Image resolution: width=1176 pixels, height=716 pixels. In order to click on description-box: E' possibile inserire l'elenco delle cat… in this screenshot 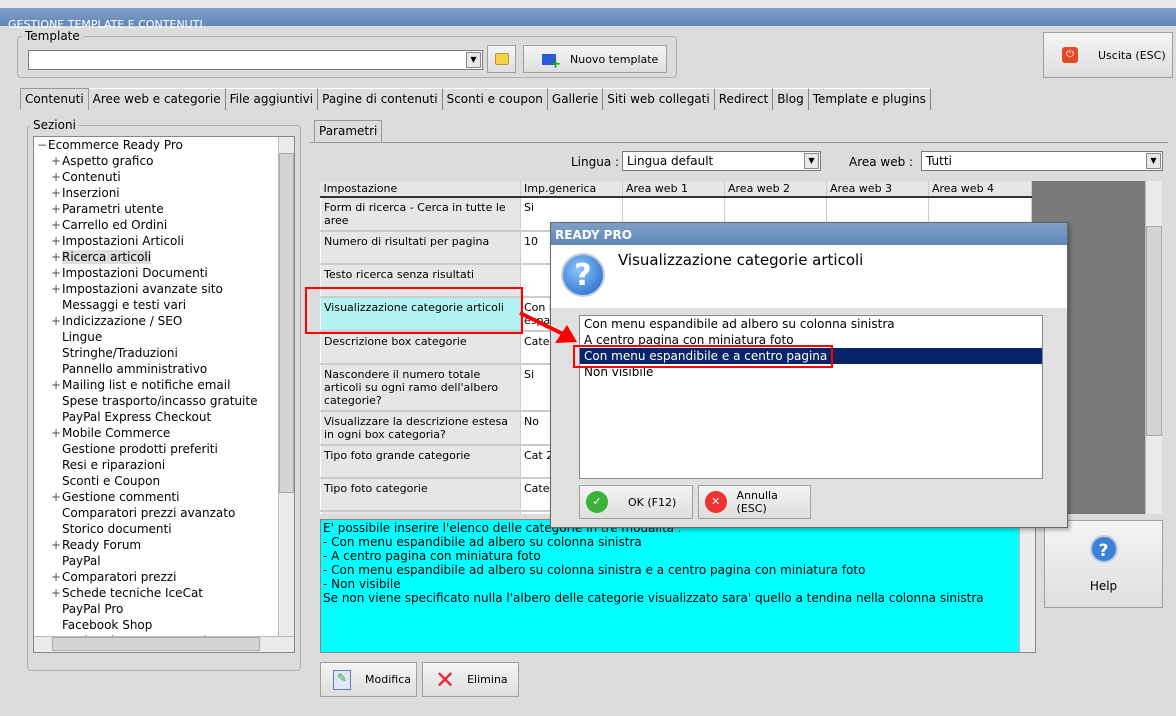, I will do `click(678, 586)`.